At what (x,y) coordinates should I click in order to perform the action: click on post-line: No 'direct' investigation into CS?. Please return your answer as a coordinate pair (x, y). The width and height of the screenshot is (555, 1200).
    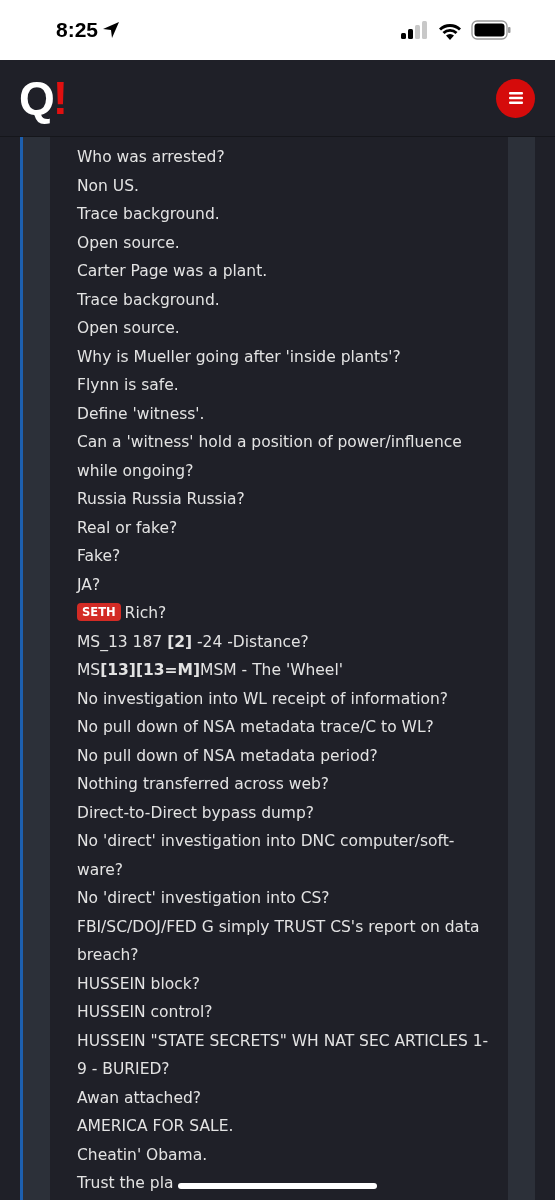
    Looking at the image, I should click on (203, 898).